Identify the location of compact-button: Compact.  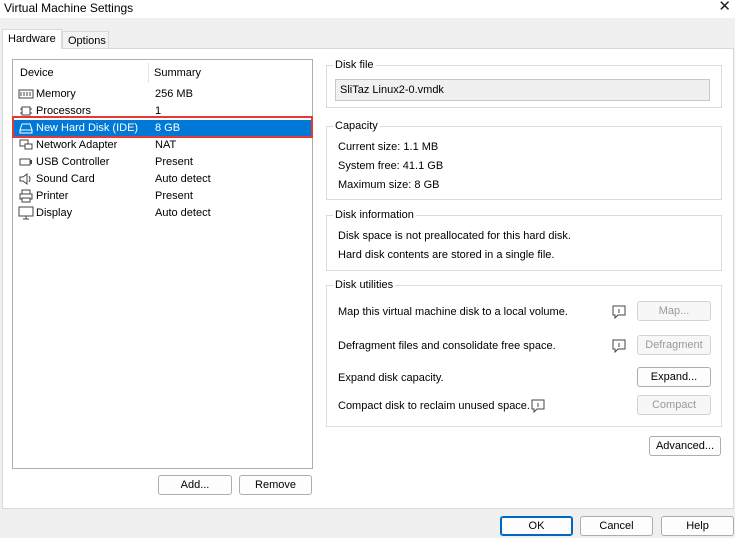
(674, 405).